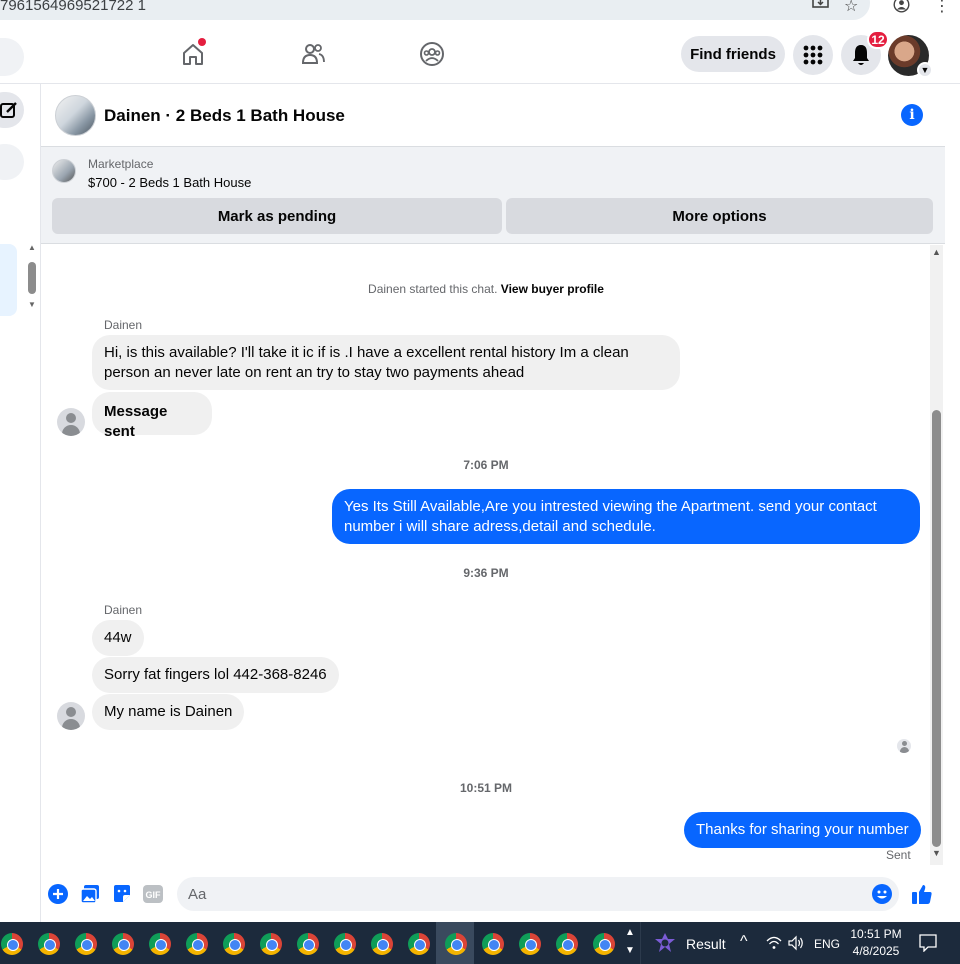 This screenshot has width=960, height=964. I want to click on system-tray: Result ^ ENG 10:51 PM 4/8/2025, so click(800, 943).